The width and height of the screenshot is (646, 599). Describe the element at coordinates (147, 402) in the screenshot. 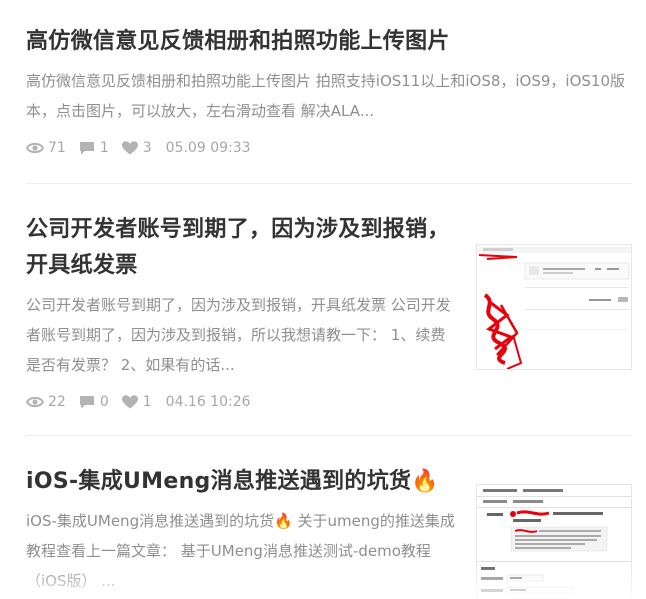

I see `likes-value: 1` at that location.